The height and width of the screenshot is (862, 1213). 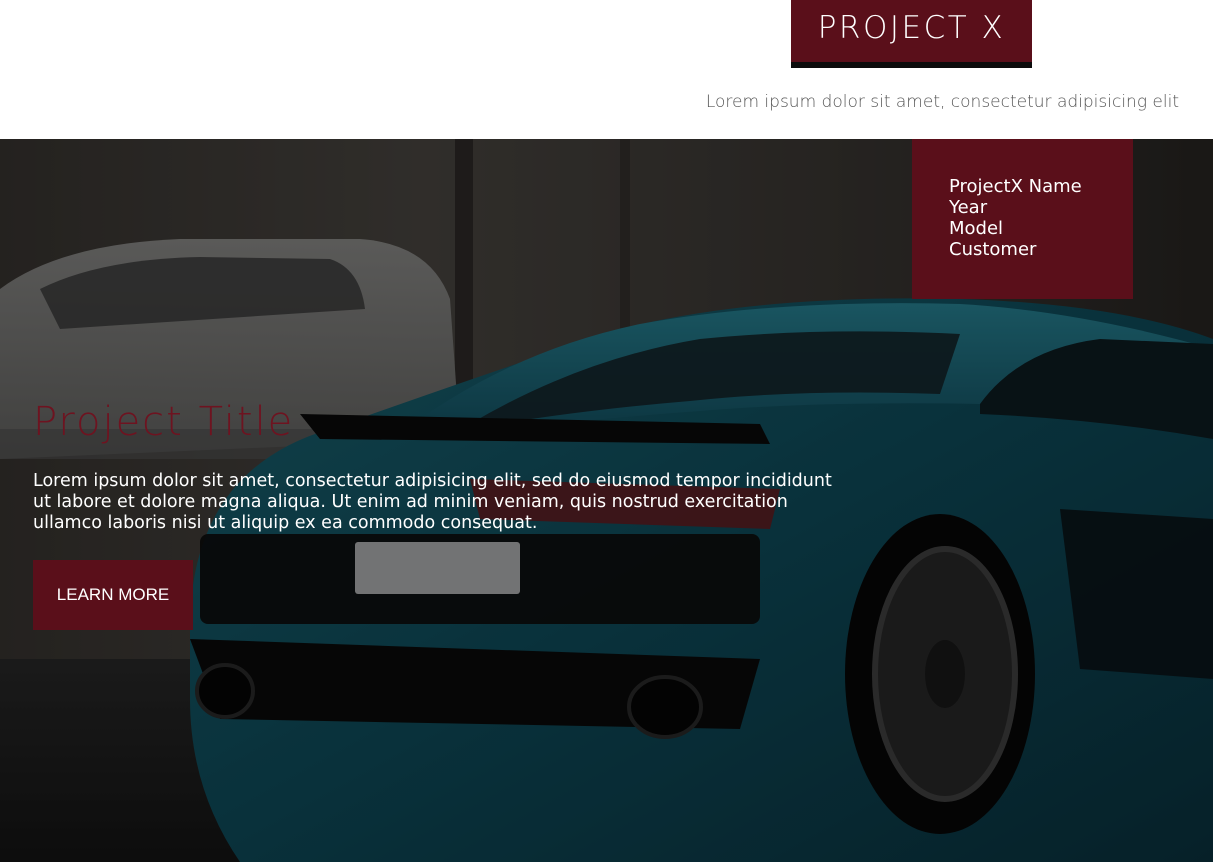 What do you see at coordinates (968, 207) in the screenshot?
I see `info-year: Year` at bounding box center [968, 207].